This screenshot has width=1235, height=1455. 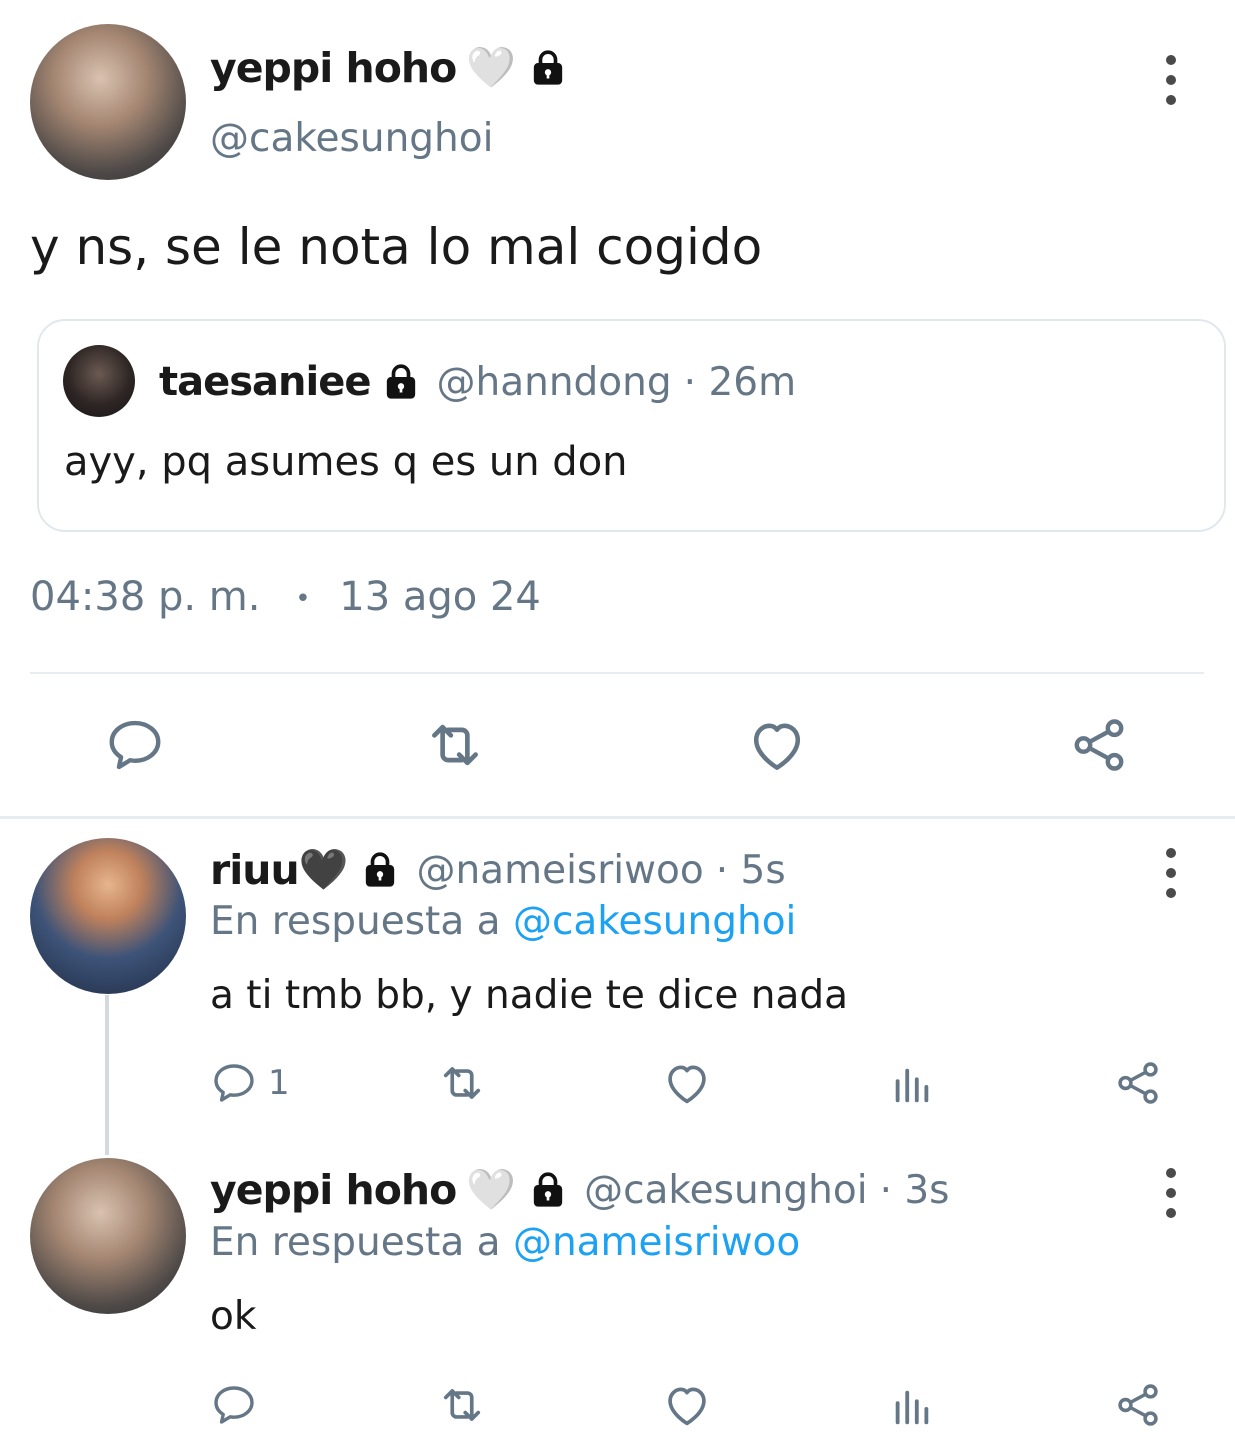 What do you see at coordinates (503, 921) in the screenshot?
I see `reply-context: En respuesta a @cakesunghoi` at bounding box center [503, 921].